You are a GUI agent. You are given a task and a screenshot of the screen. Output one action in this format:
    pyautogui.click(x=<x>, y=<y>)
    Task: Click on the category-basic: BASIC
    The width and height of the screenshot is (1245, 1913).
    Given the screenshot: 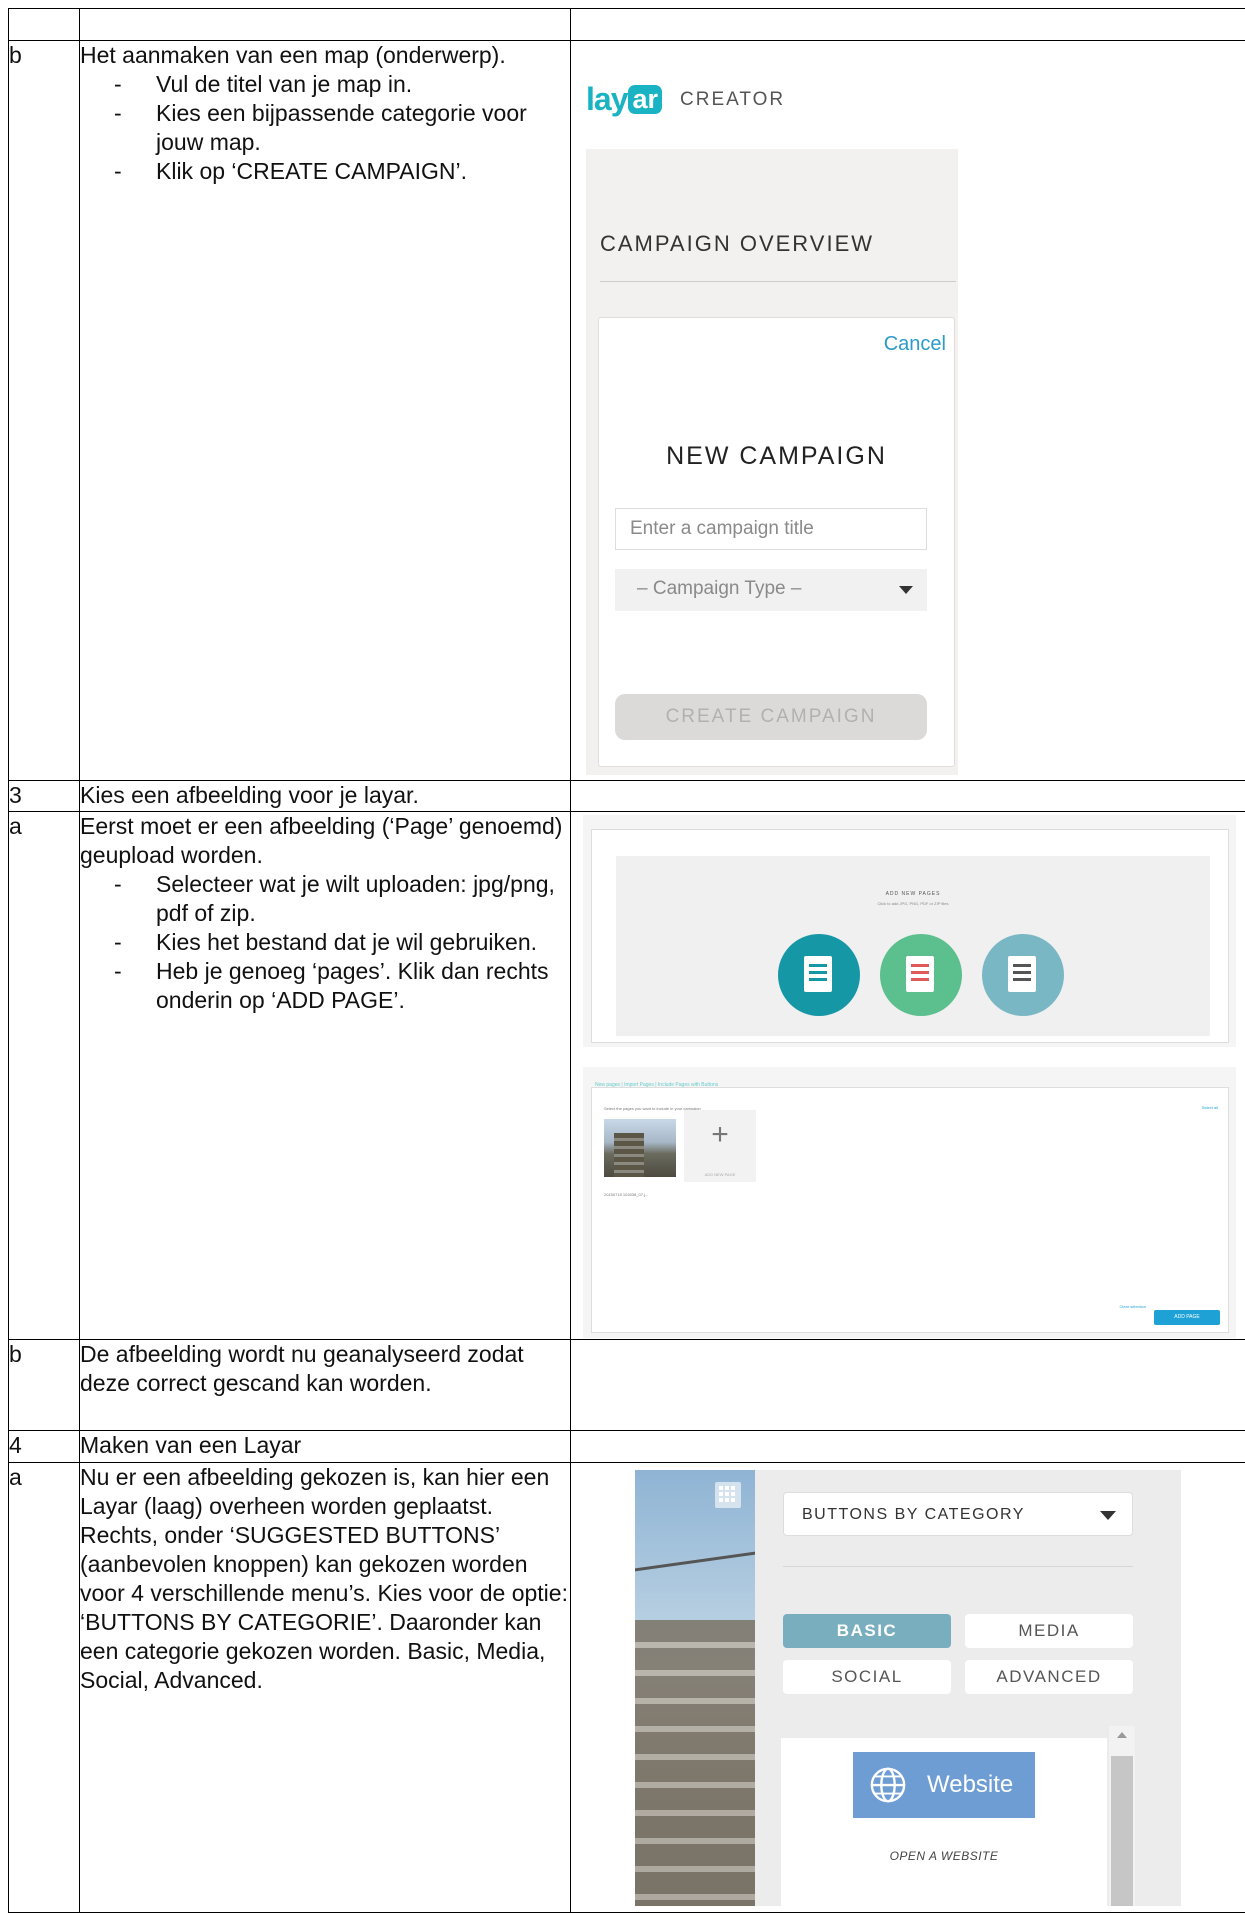 What is the action you would take?
    pyautogui.click(x=867, y=1631)
    